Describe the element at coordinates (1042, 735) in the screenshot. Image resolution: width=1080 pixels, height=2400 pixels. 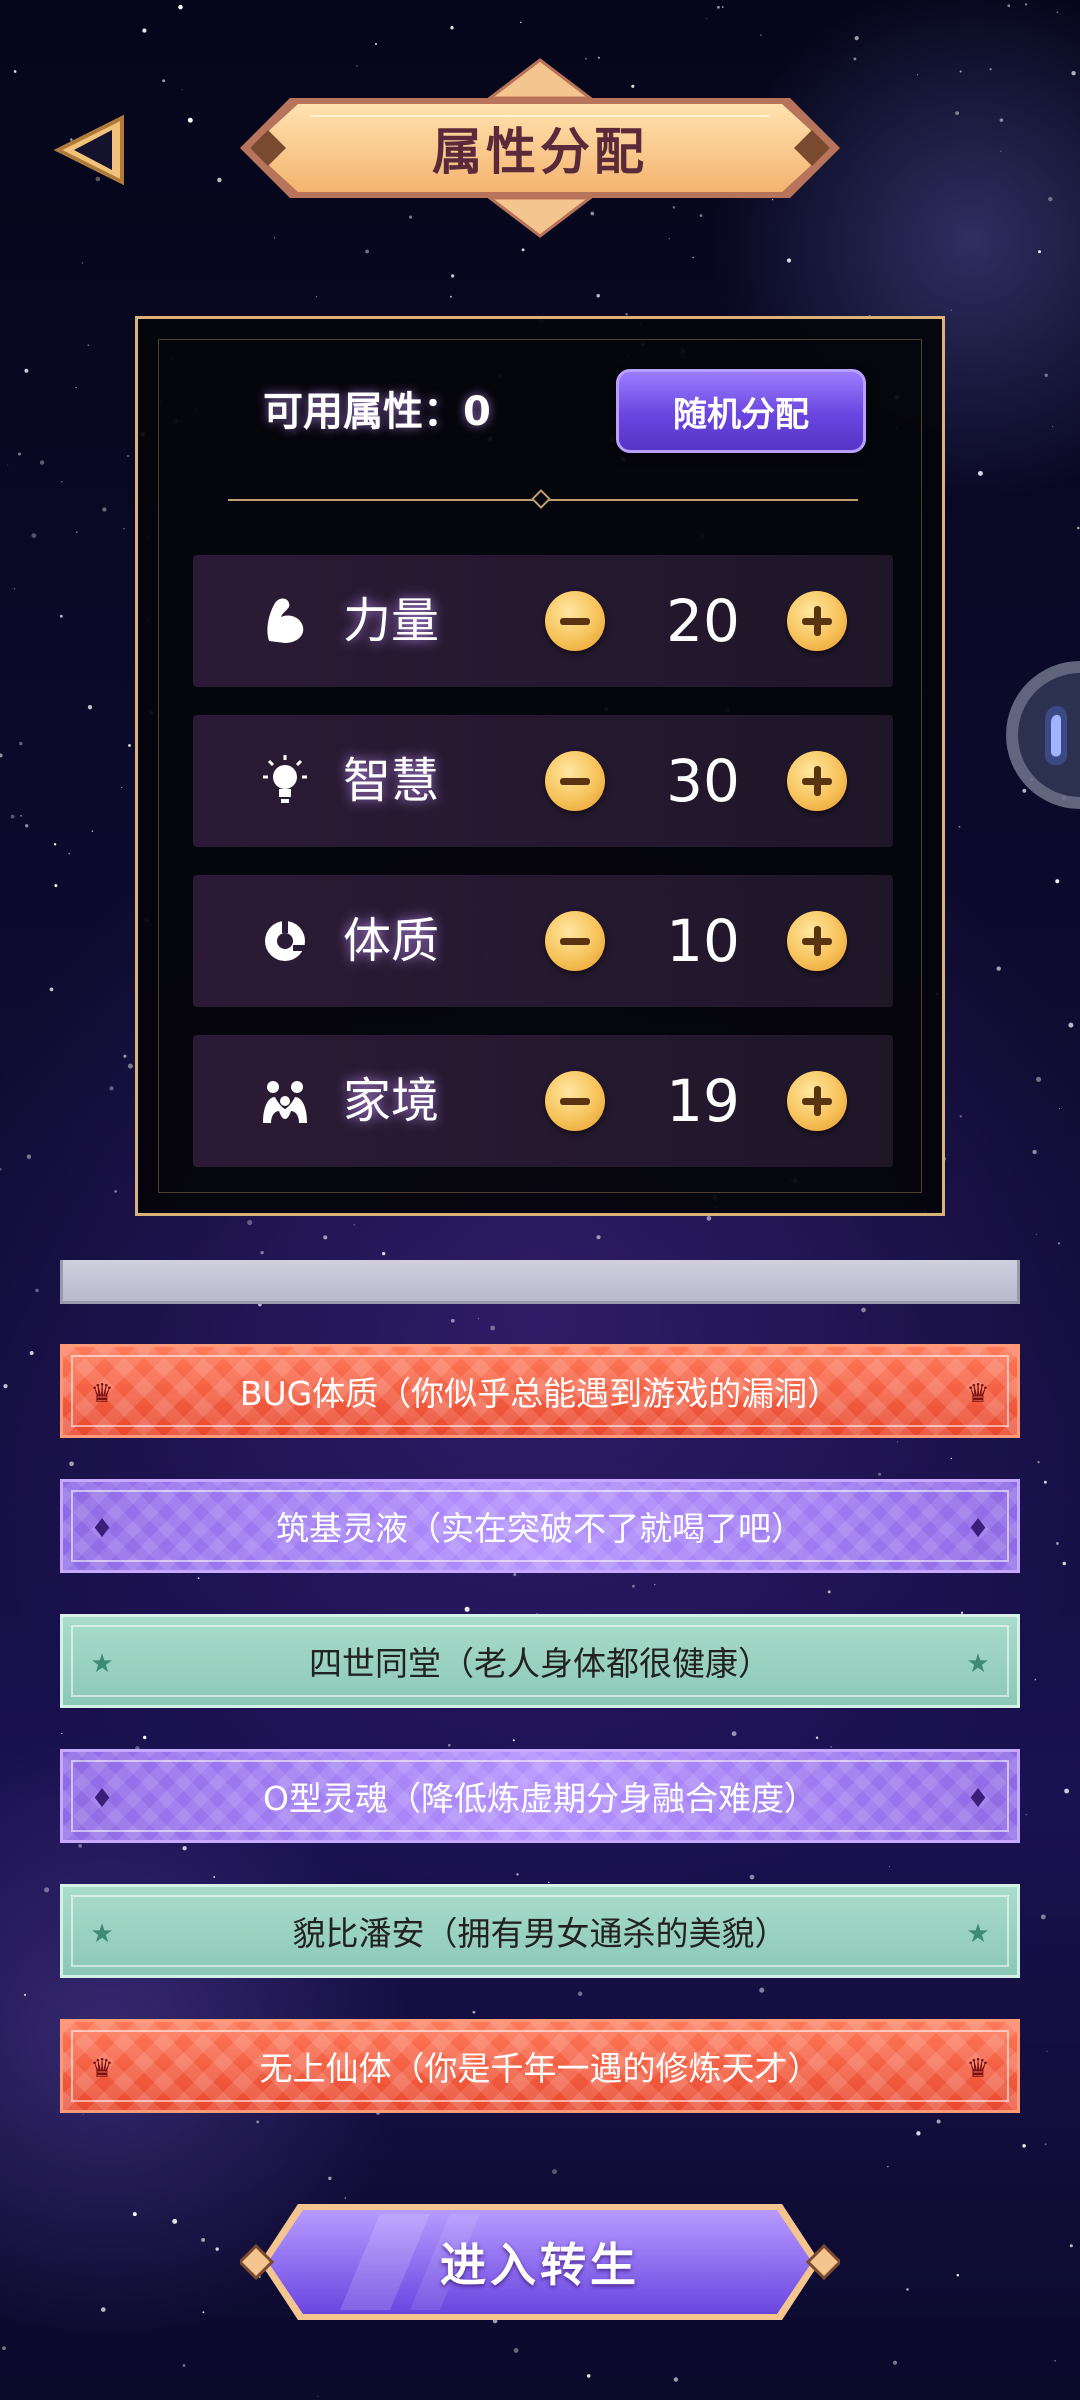
I see `side-float-button` at that location.